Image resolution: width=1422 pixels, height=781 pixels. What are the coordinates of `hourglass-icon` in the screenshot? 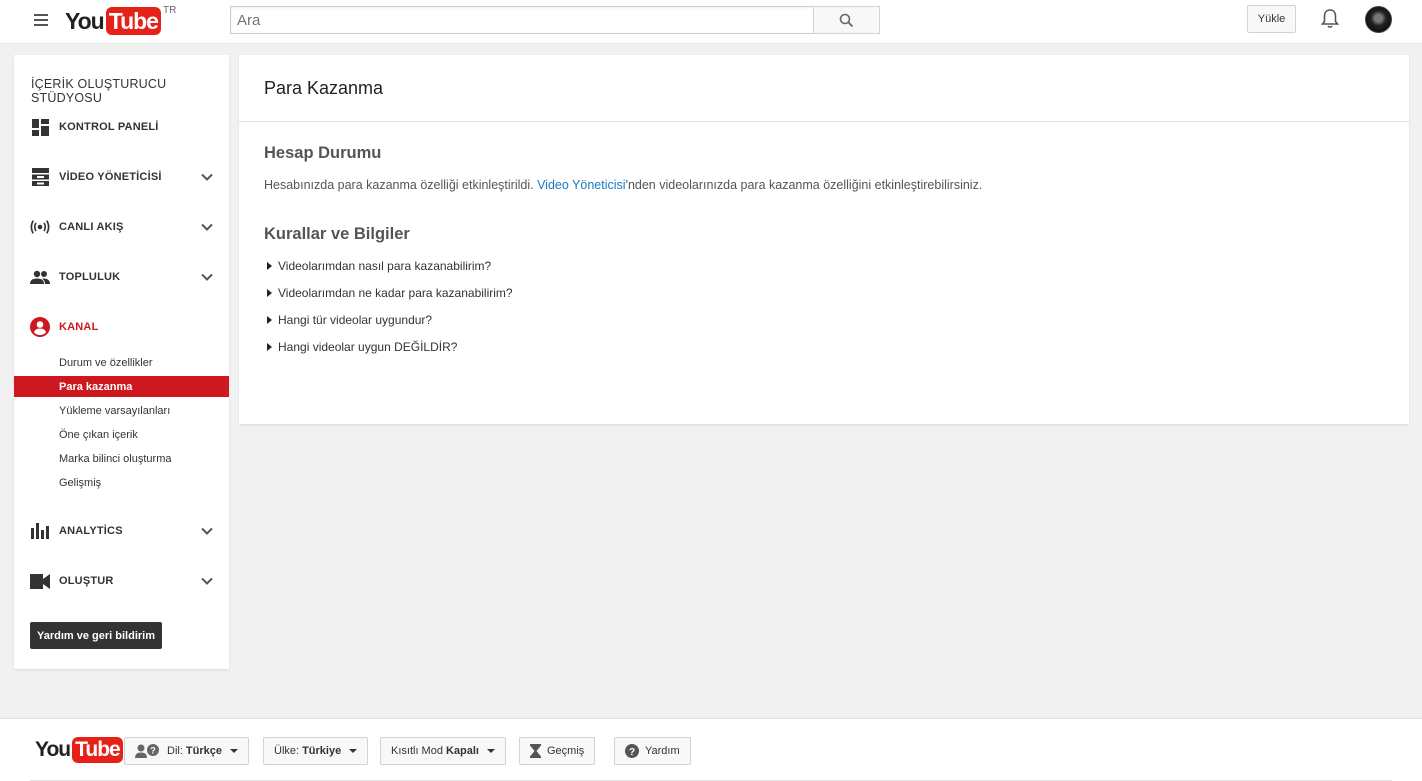 It's located at (535, 751).